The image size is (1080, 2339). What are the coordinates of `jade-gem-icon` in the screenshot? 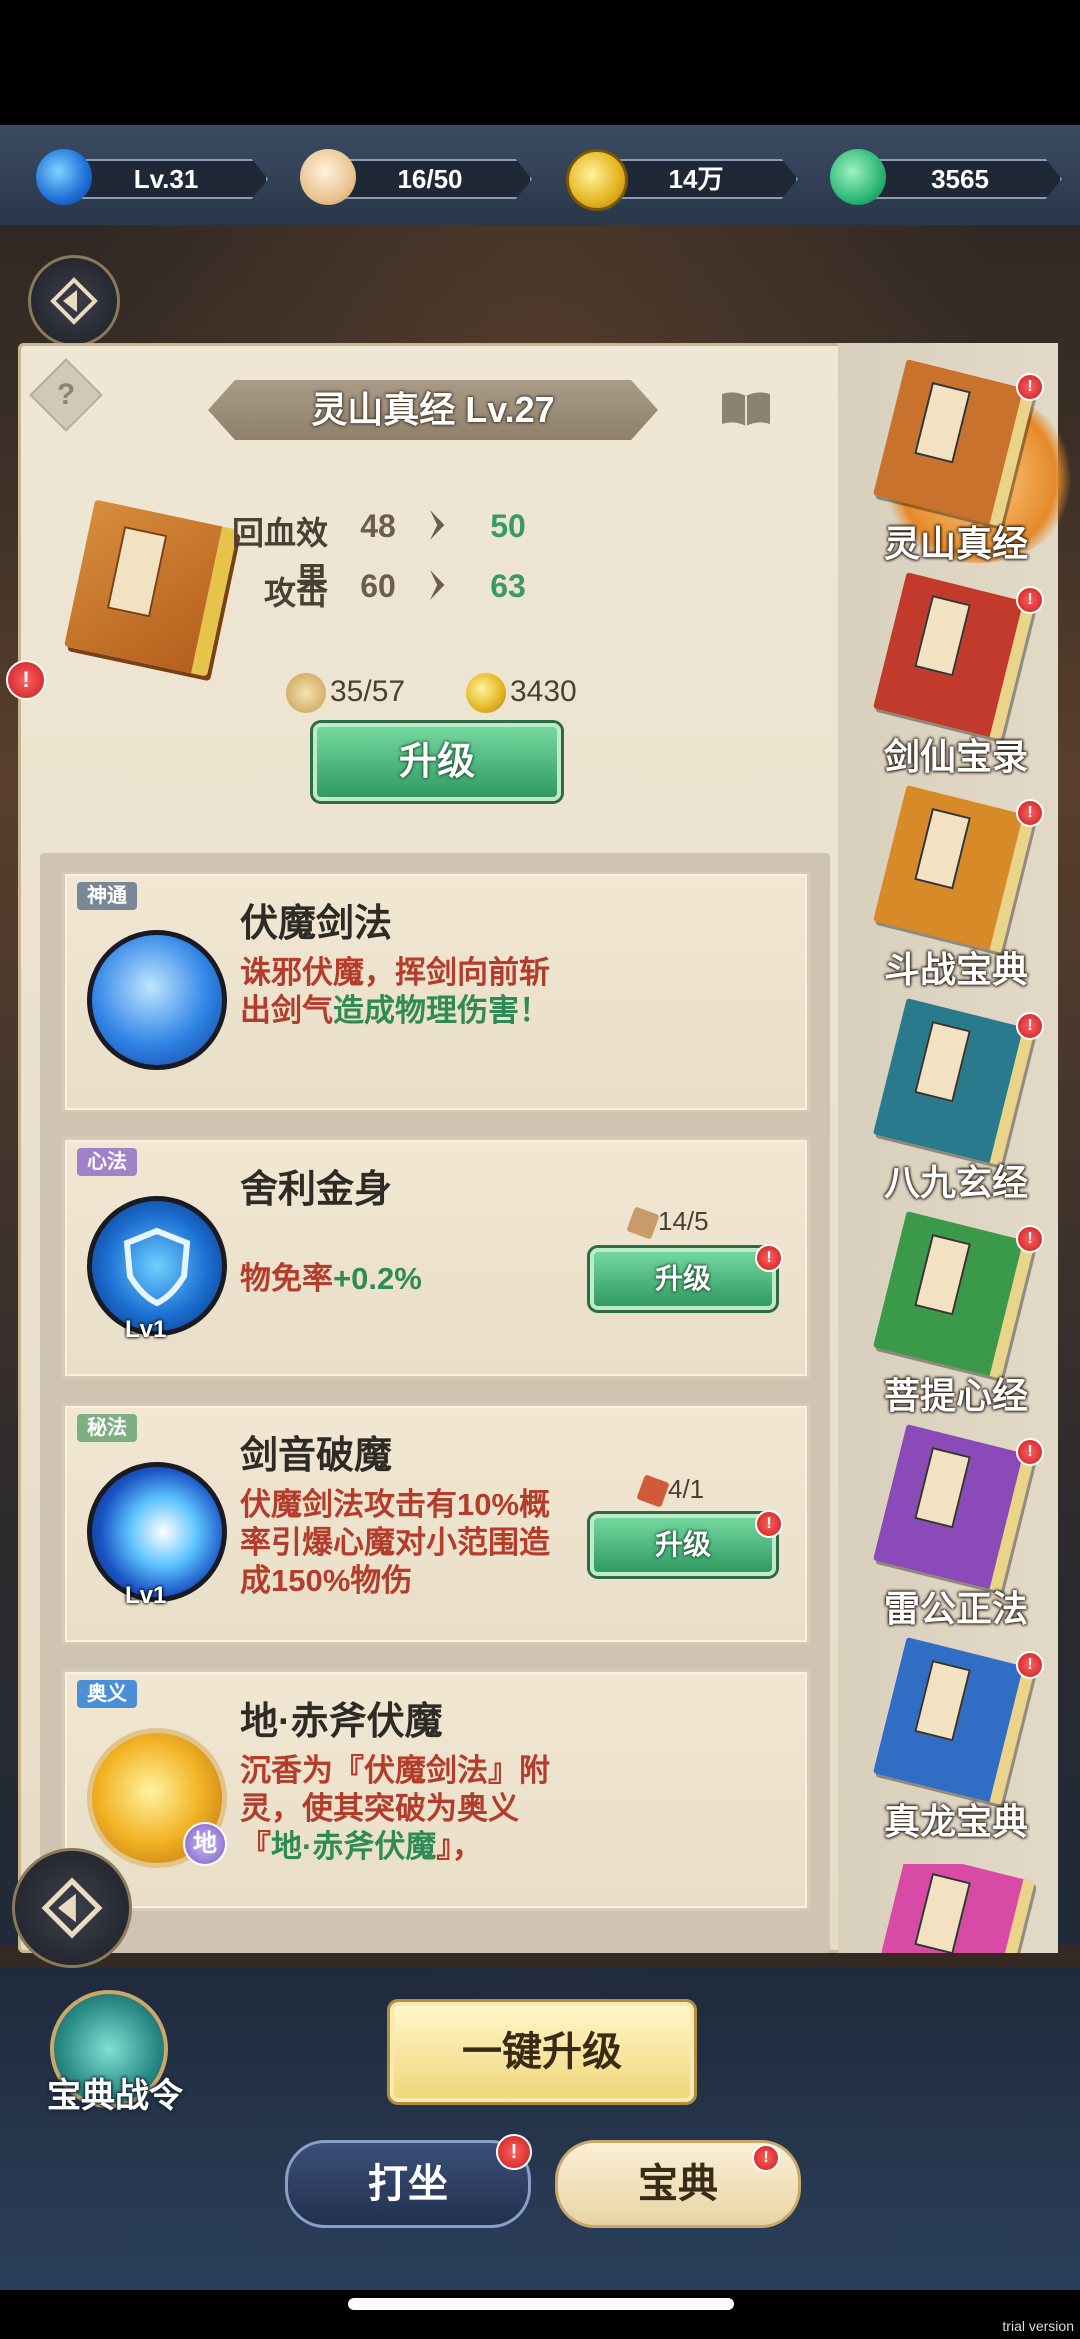 It's located at (858, 177).